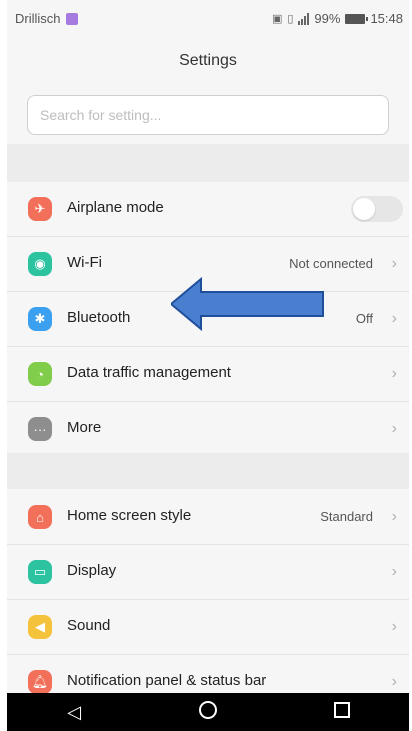  I want to click on row-data-traffic: ◔ Data traffic management ›, so click(208, 374).